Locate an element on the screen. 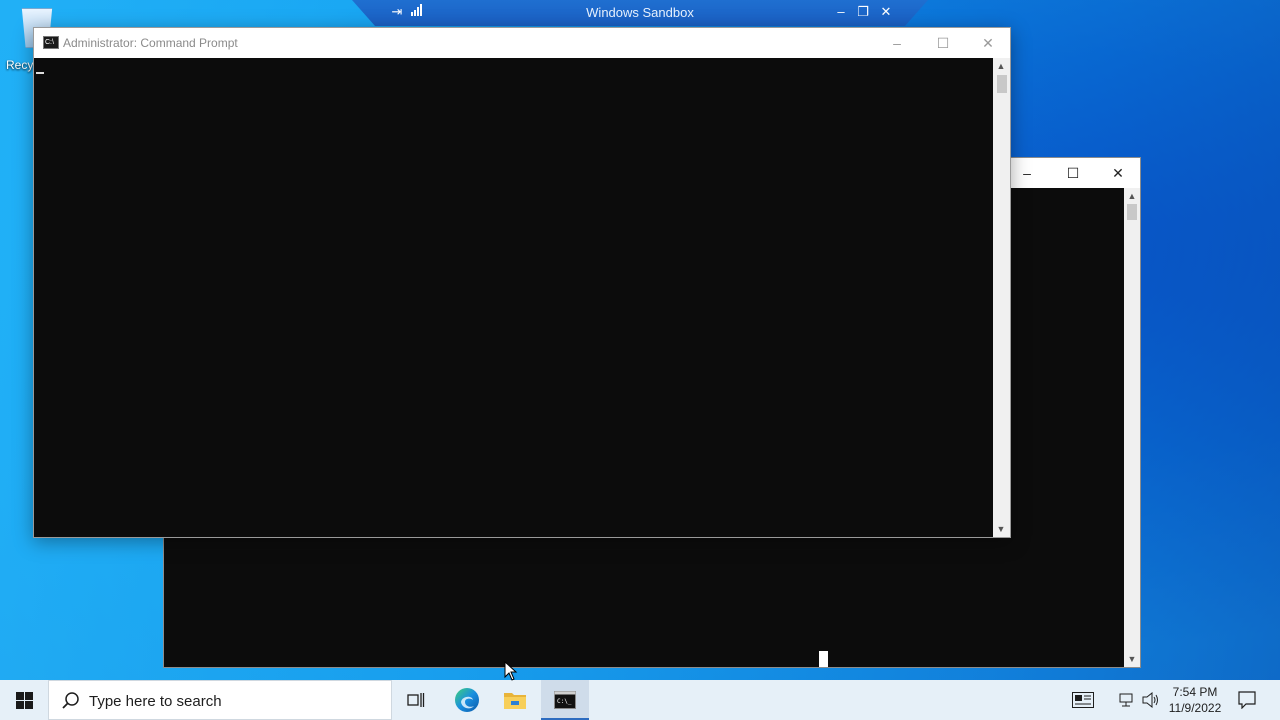 This screenshot has height=720, width=1280. edge-button is located at coordinates (467, 700).